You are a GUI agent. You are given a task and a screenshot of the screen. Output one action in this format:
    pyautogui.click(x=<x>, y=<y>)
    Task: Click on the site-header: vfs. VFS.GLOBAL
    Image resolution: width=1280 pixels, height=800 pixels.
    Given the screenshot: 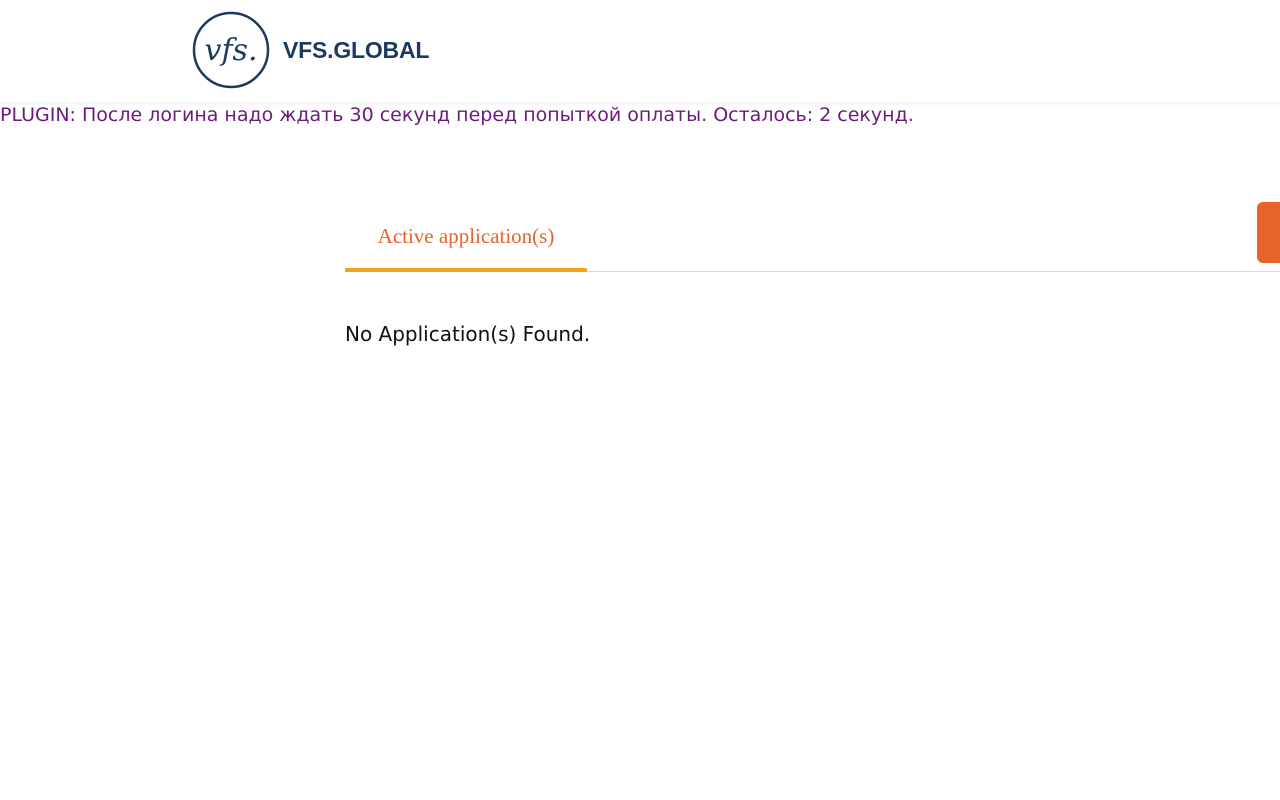 What is the action you would take?
    pyautogui.click(x=640, y=51)
    